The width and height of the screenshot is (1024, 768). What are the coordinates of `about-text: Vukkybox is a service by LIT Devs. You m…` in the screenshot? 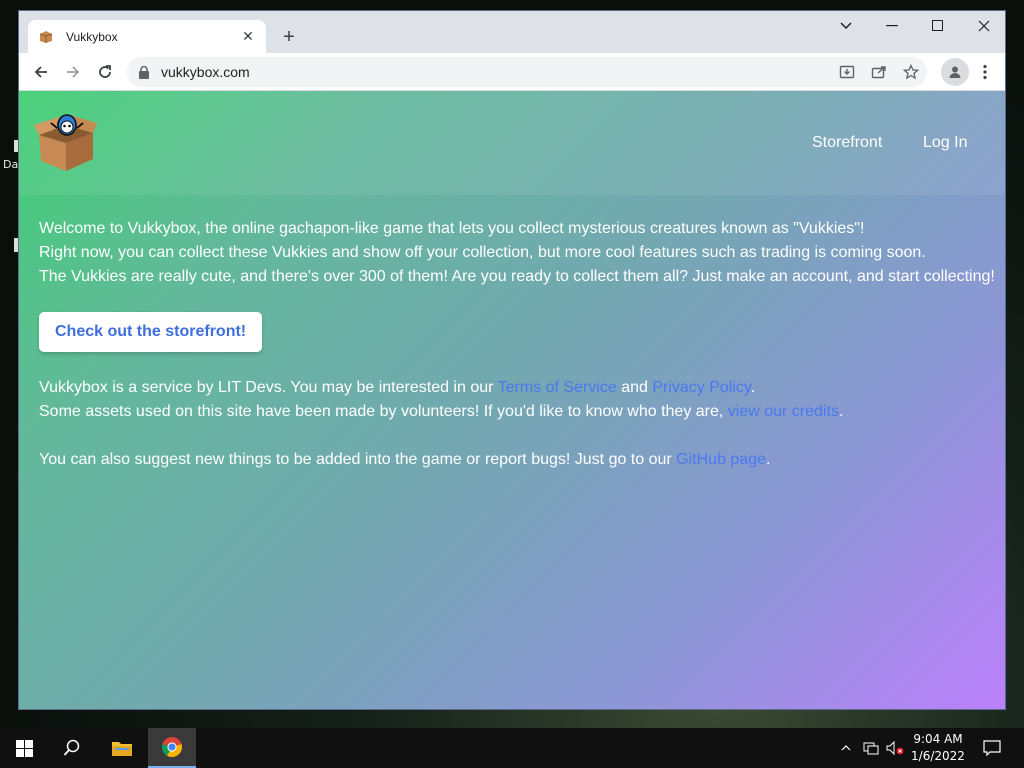 It's located at (268, 387).